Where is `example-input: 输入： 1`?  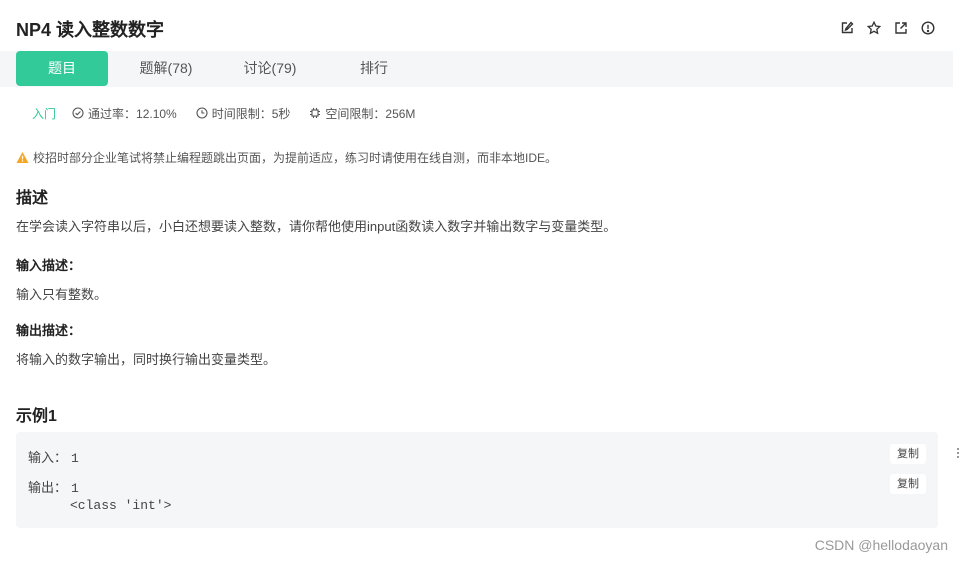
example-input: 输入： 1 is located at coordinates (53, 456).